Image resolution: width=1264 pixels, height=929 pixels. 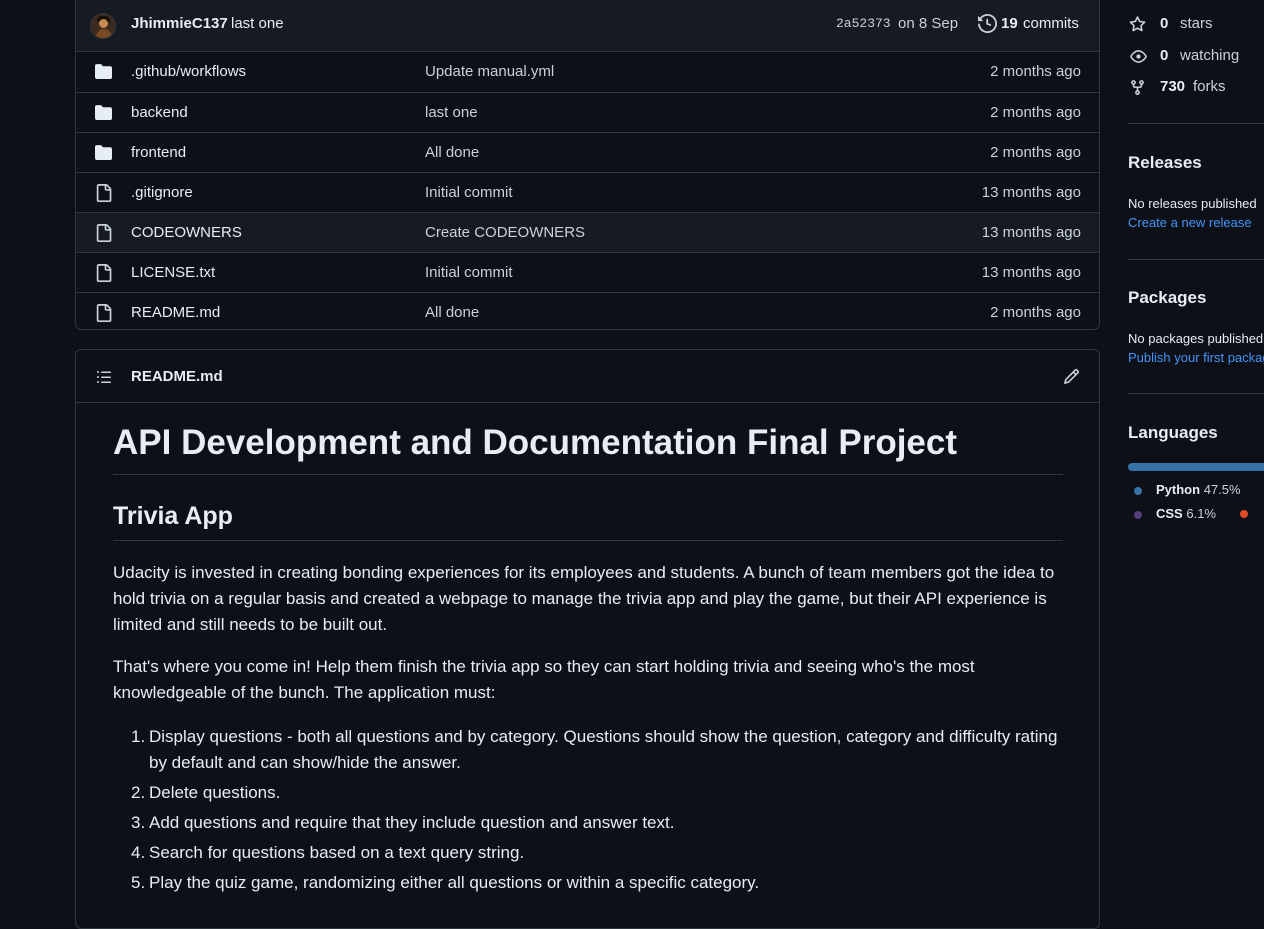 What do you see at coordinates (175, 312) in the screenshot?
I see `file-name-link: README.md` at bounding box center [175, 312].